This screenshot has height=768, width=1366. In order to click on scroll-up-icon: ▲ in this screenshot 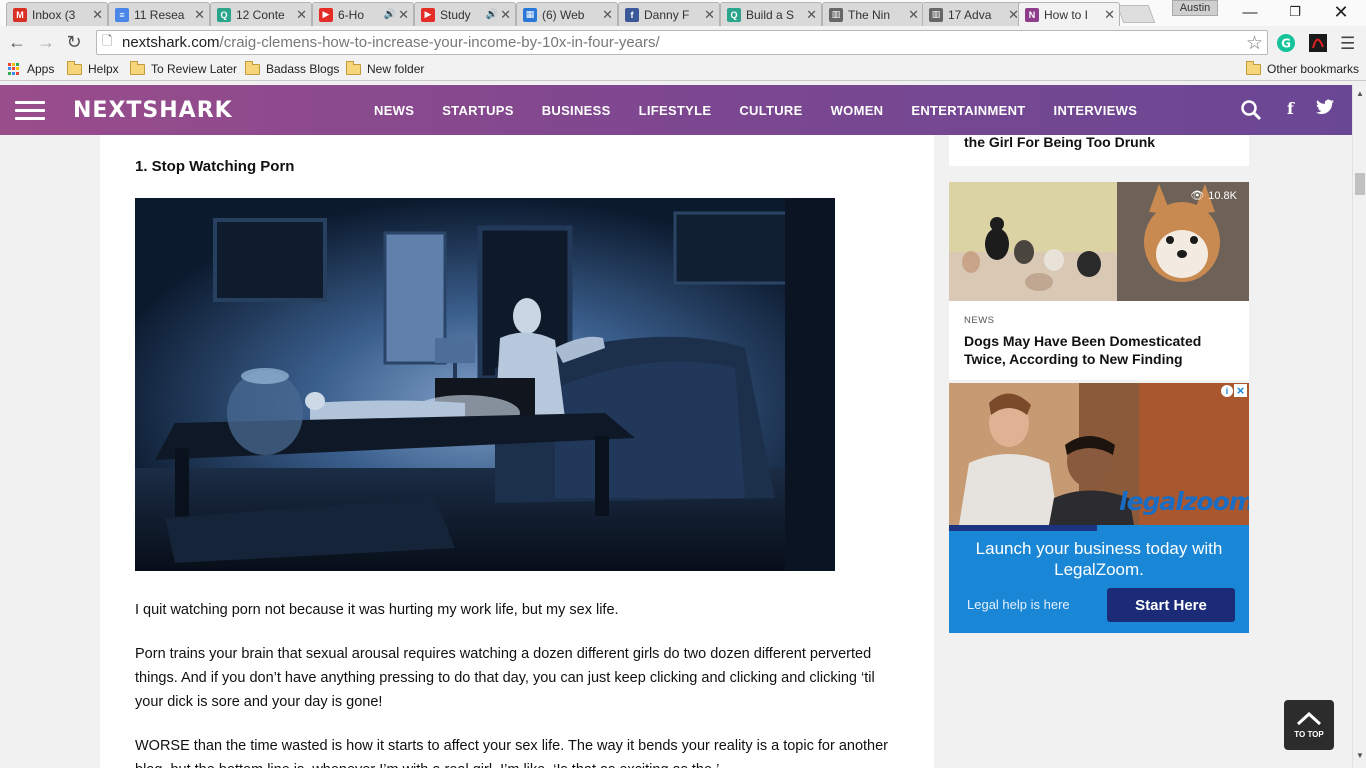, I will do `click(1360, 93)`.